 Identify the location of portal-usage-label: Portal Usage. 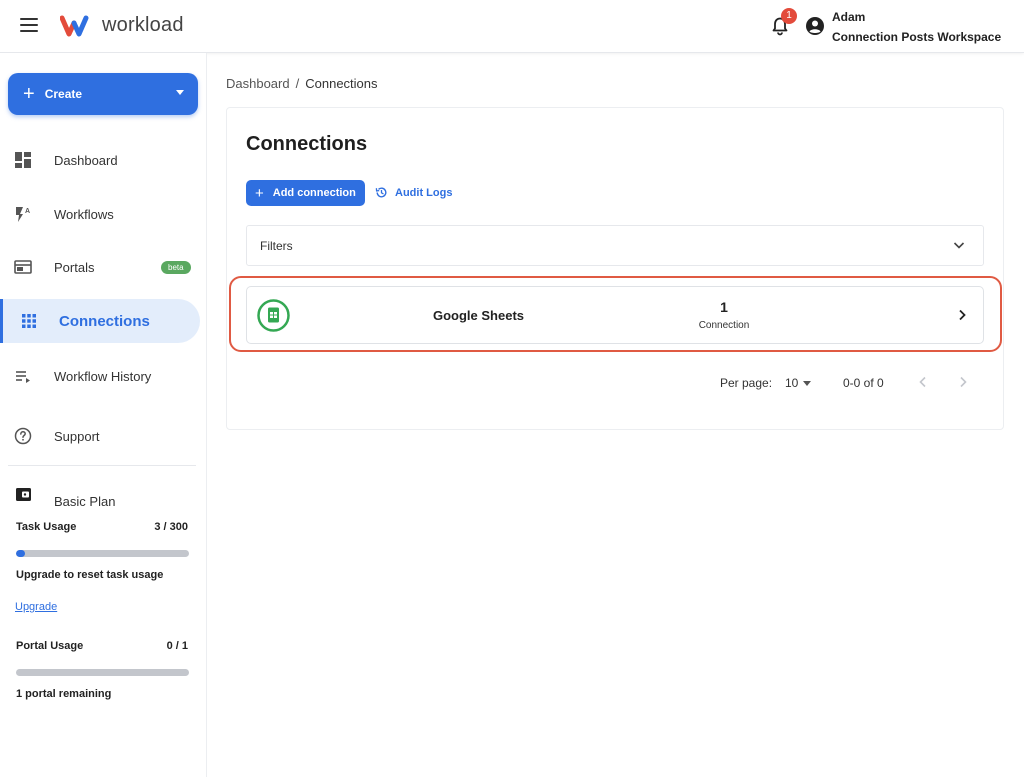
(50, 646).